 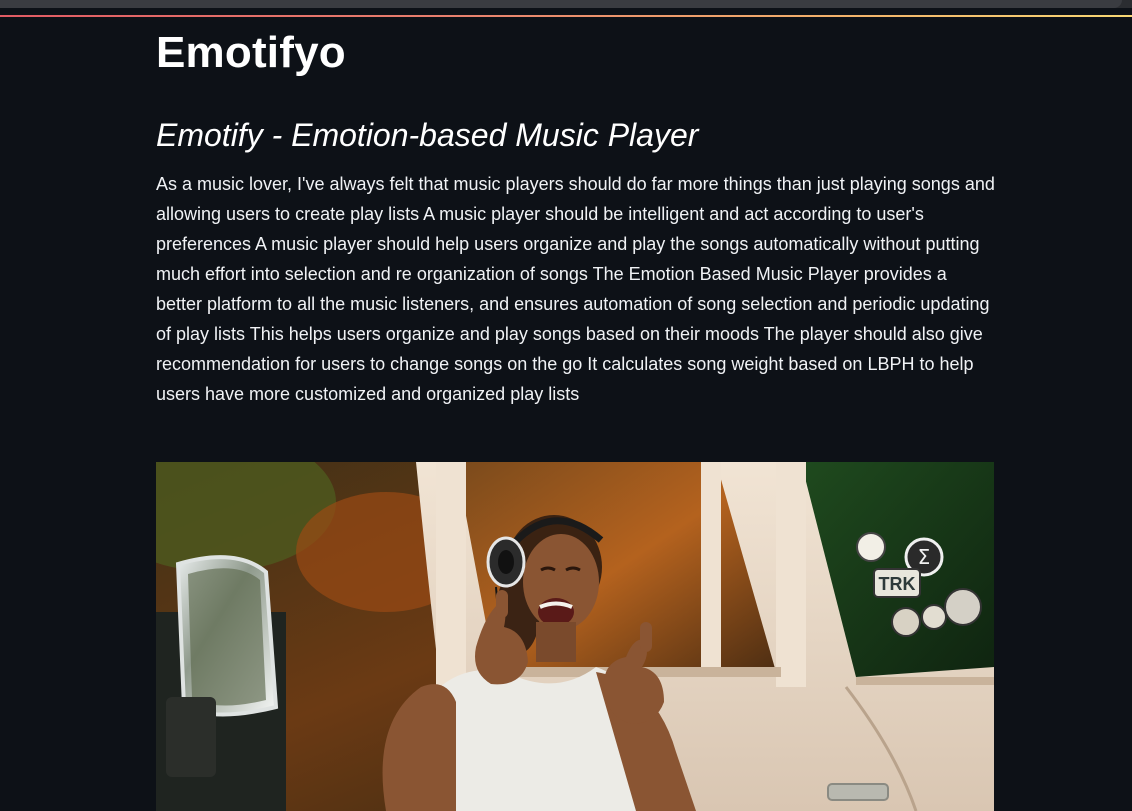 What do you see at coordinates (897, 584) in the screenshot?
I see `sticker-trk: TRK` at bounding box center [897, 584].